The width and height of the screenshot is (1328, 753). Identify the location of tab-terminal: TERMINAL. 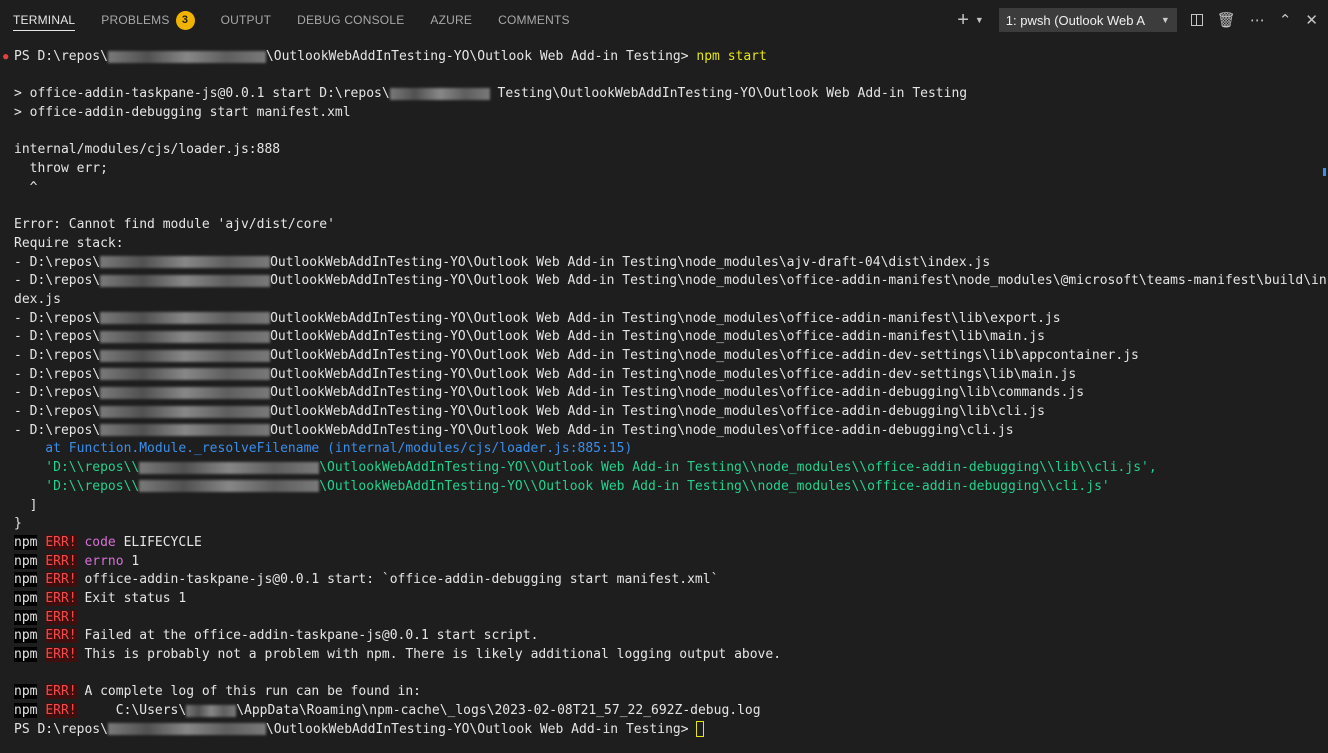
(44, 20).